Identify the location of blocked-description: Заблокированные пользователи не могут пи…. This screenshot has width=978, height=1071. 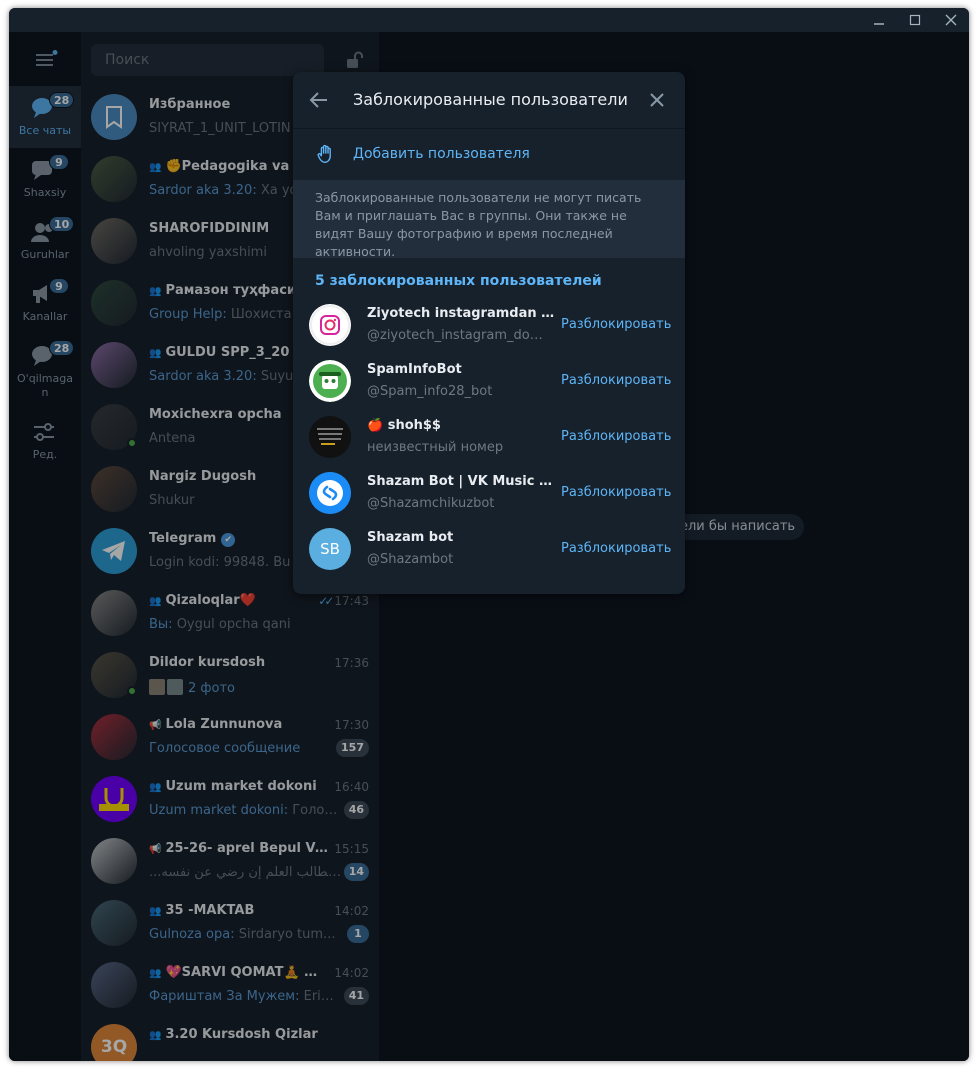
(489, 219).